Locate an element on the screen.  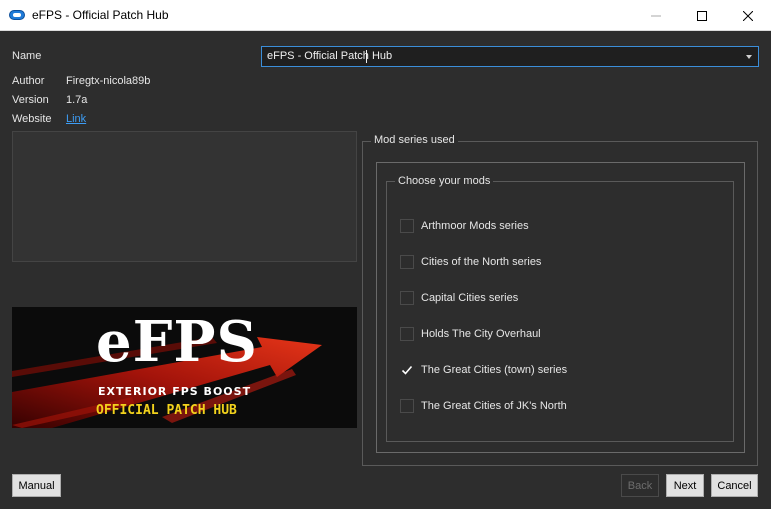
next-button: Next is located at coordinates (685, 485).